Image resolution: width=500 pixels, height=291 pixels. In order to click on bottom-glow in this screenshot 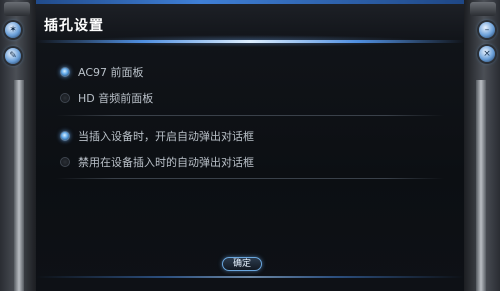, I will do `click(250, 277)`.